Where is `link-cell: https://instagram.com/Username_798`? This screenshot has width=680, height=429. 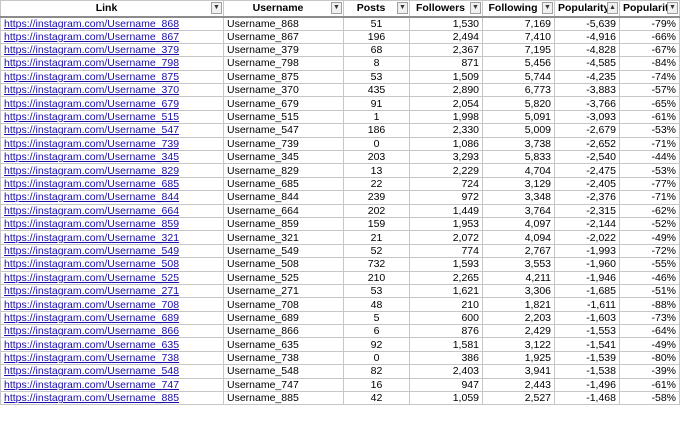 link-cell: https://instagram.com/Username_798 is located at coordinates (112, 63).